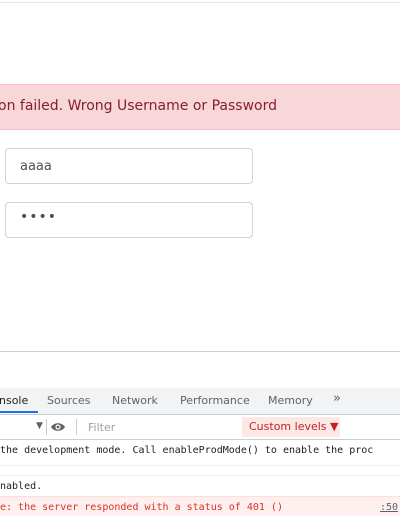 This screenshot has width=400, height=516. I want to click on log-levels-dropdown: Custom levels ▼, so click(291, 427).